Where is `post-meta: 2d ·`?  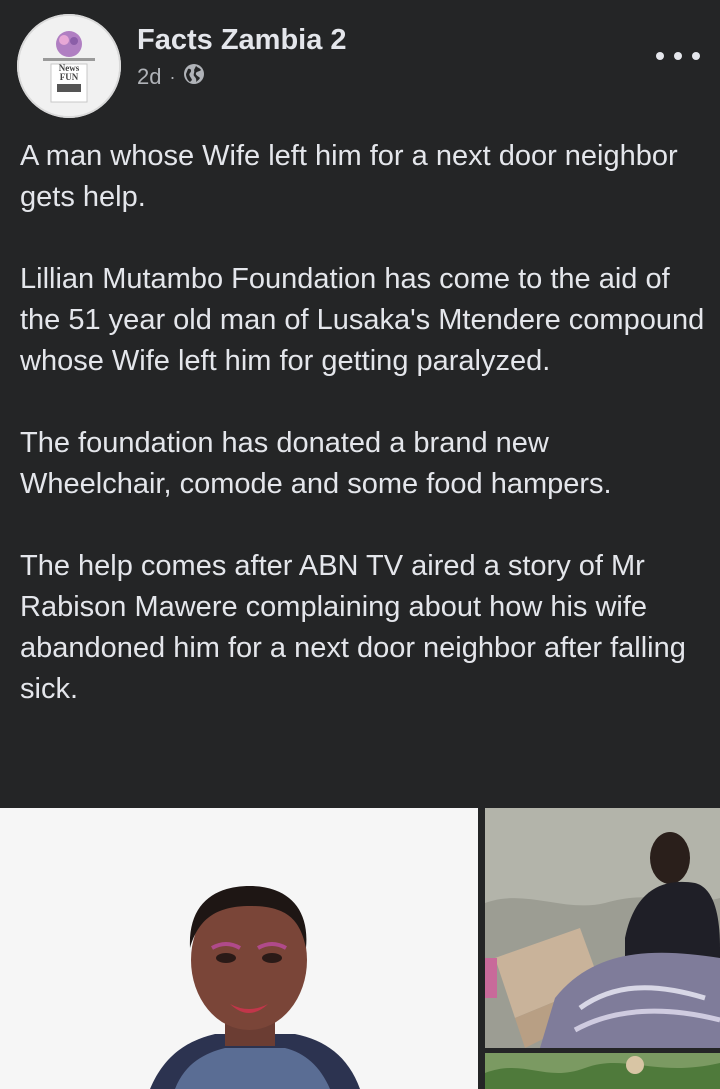 post-meta: 2d · is located at coordinates (171, 77).